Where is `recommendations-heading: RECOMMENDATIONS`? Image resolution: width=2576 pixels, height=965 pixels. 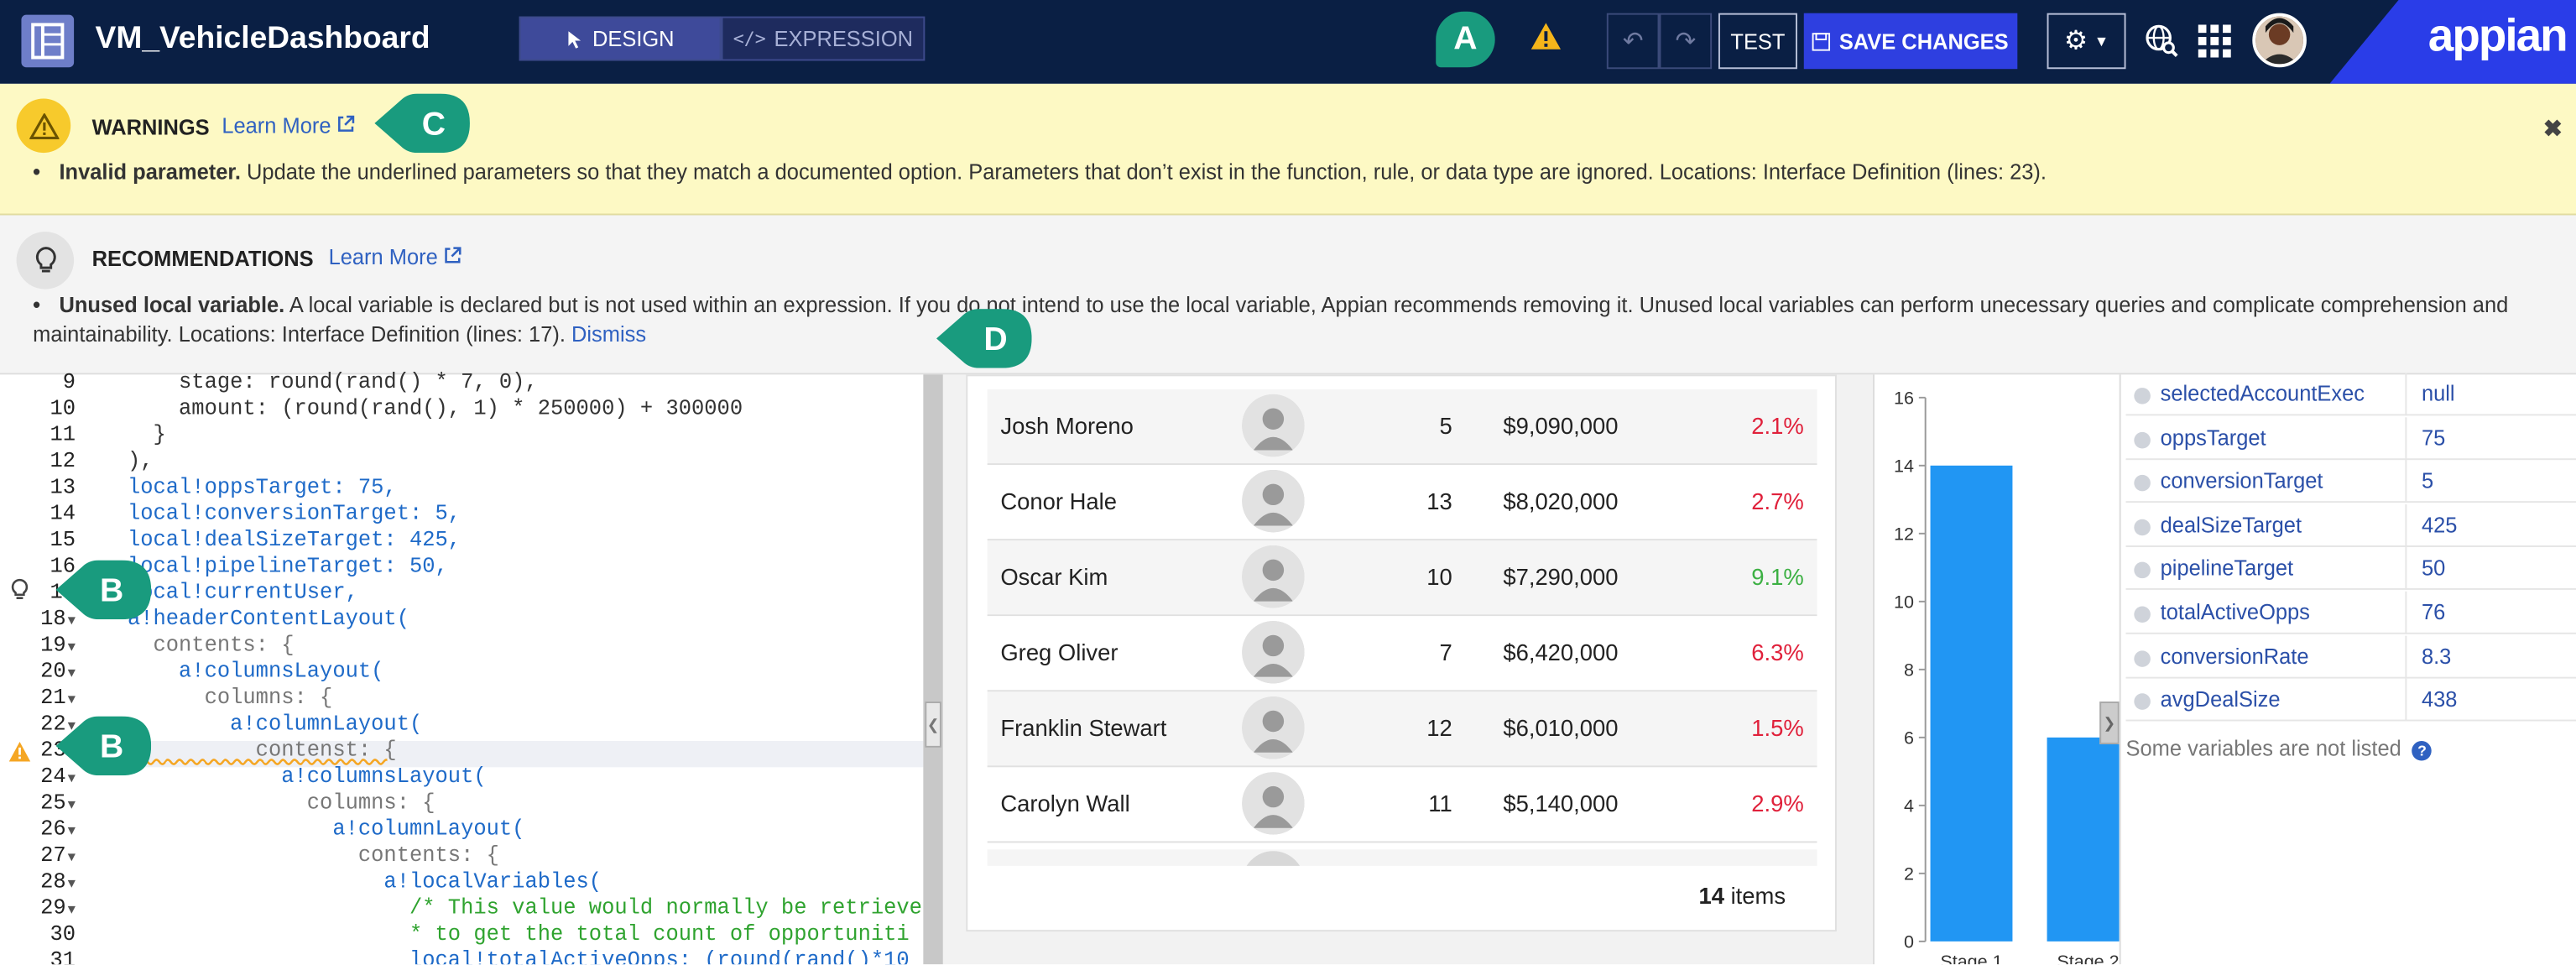
recommendations-heading: RECOMMENDATIONS is located at coordinates (202, 259).